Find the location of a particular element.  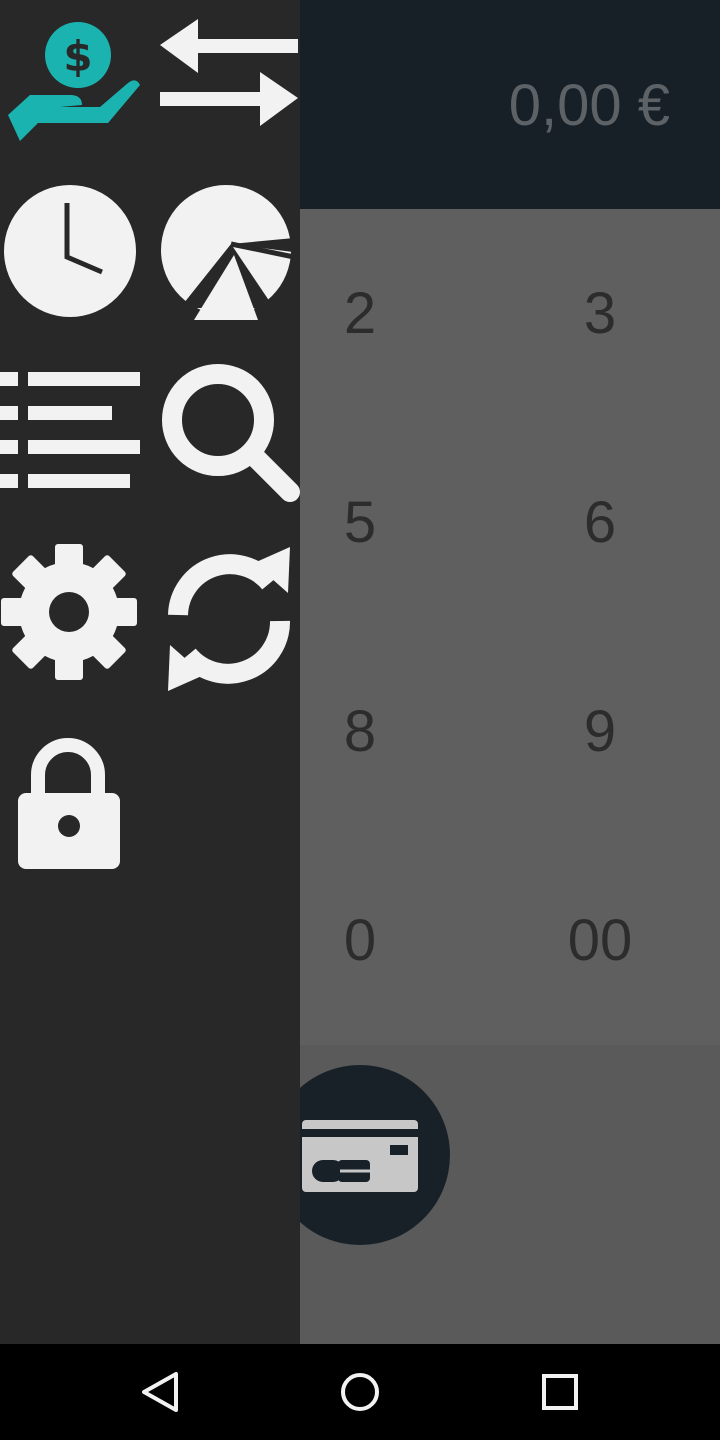

search-icon is located at coordinates (231, 433).